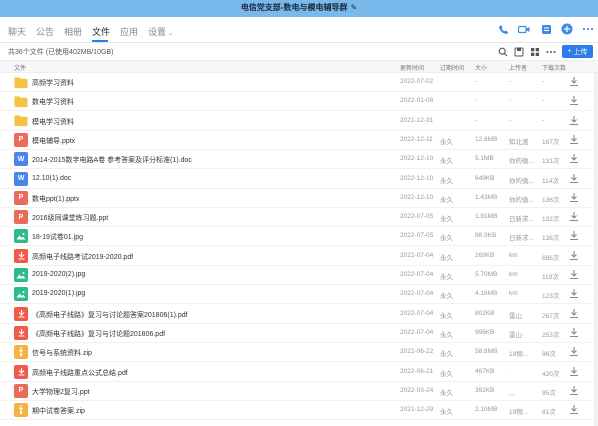 This screenshot has width=598, height=426. What do you see at coordinates (551, 374) in the screenshot?
I see `download-count: 420次` at bounding box center [551, 374].